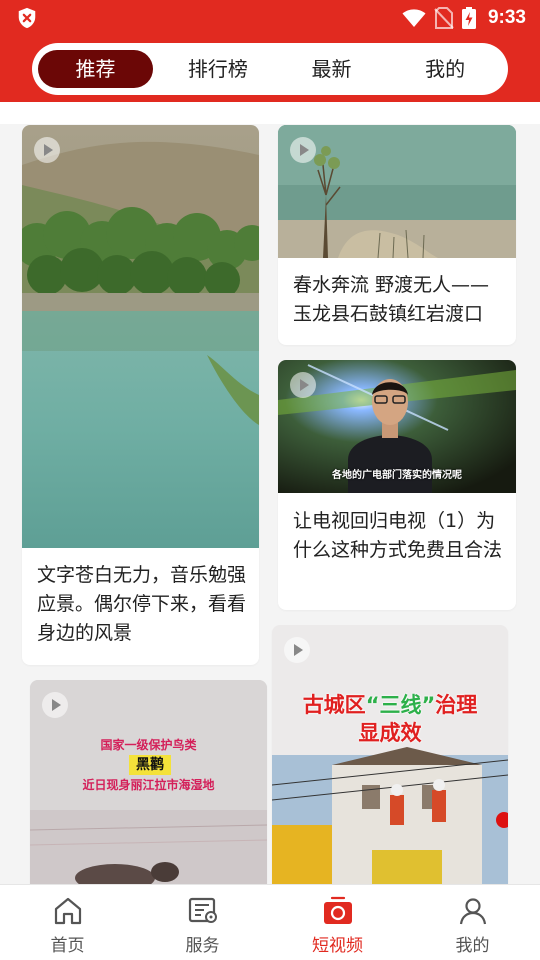 The height and width of the screenshot is (960, 540). Describe the element at coordinates (202, 910) in the screenshot. I see `service-icon` at that location.